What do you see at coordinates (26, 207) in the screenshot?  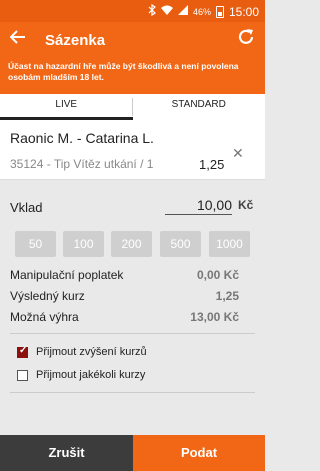 I see `stake-label: Vklad` at bounding box center [26, 207].